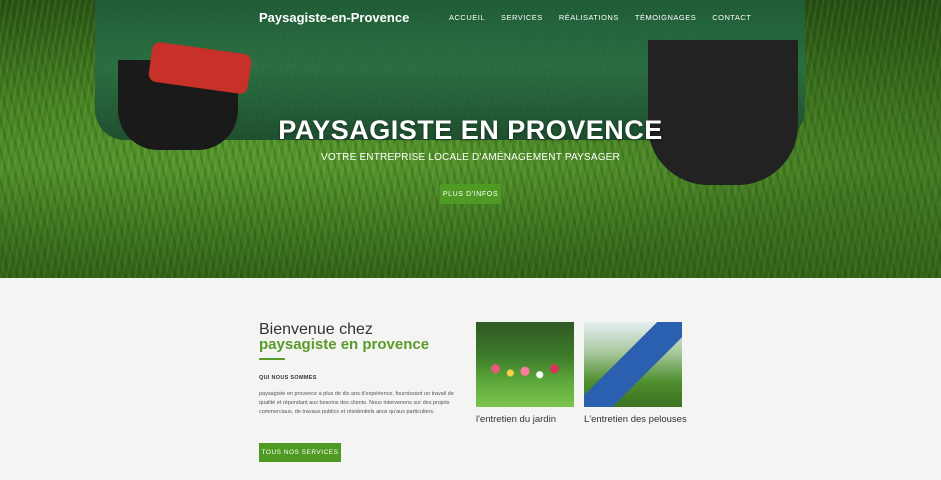 This screenshot has height=480, width=941. I want to click on brand-logo-text: Paysagiste-en-Provence, so click(334, 17).